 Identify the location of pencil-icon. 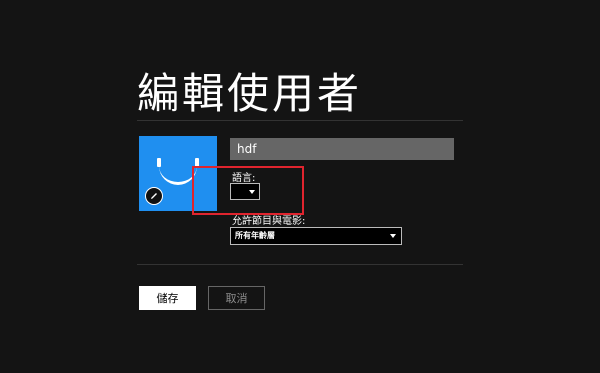
(154, 196).